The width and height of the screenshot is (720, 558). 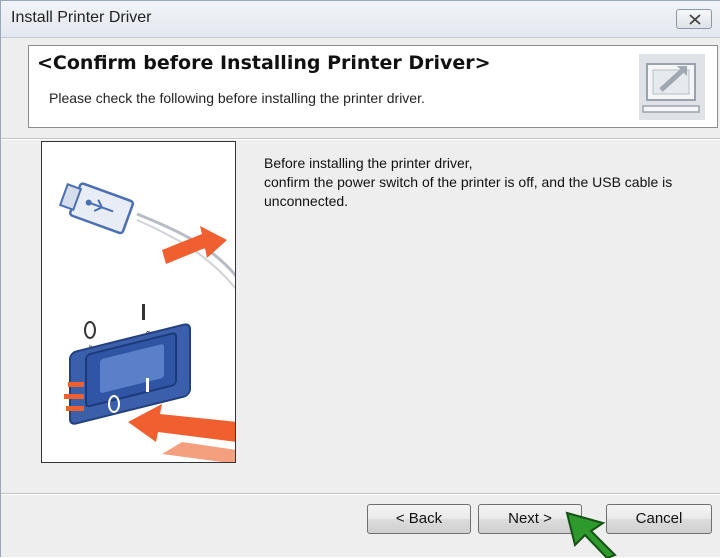 What do you see at coordinates (181, 423) in the screenshot?
I see `press-arrow-icon` at bounding box center [181, 423].